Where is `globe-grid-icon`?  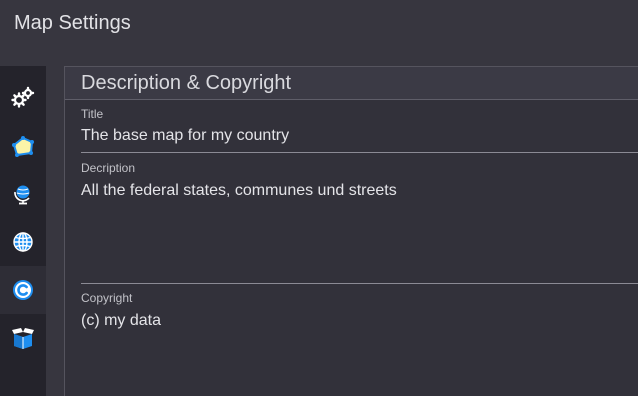
globe-grid-icon is located at coordinates (23, 242).